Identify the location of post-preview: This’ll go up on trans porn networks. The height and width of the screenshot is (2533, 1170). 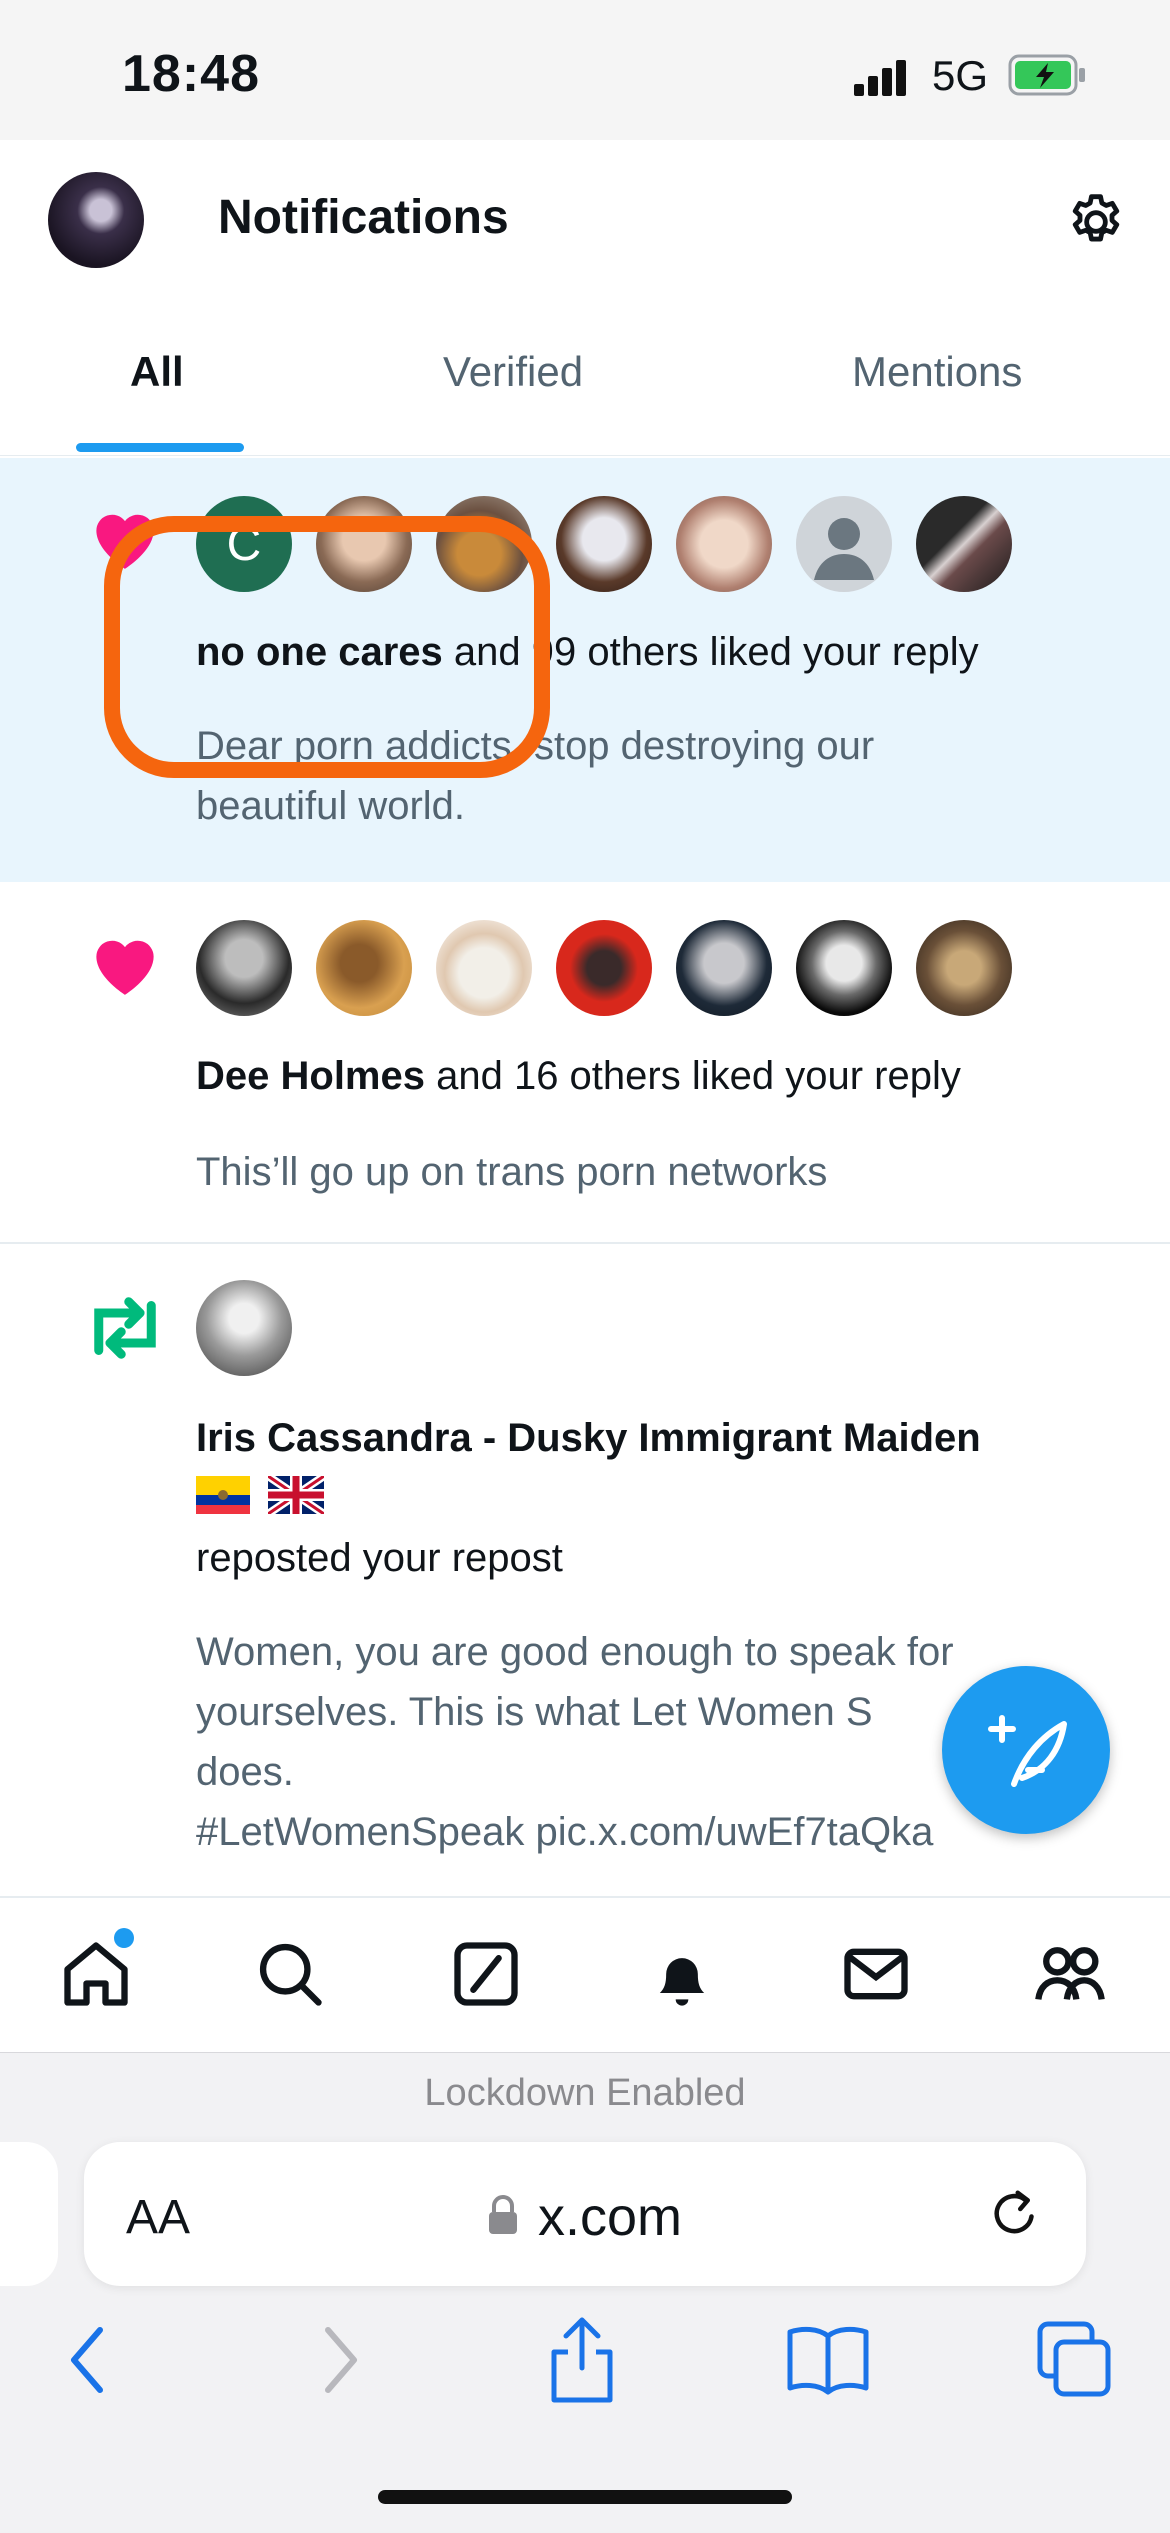
(646, 1172).